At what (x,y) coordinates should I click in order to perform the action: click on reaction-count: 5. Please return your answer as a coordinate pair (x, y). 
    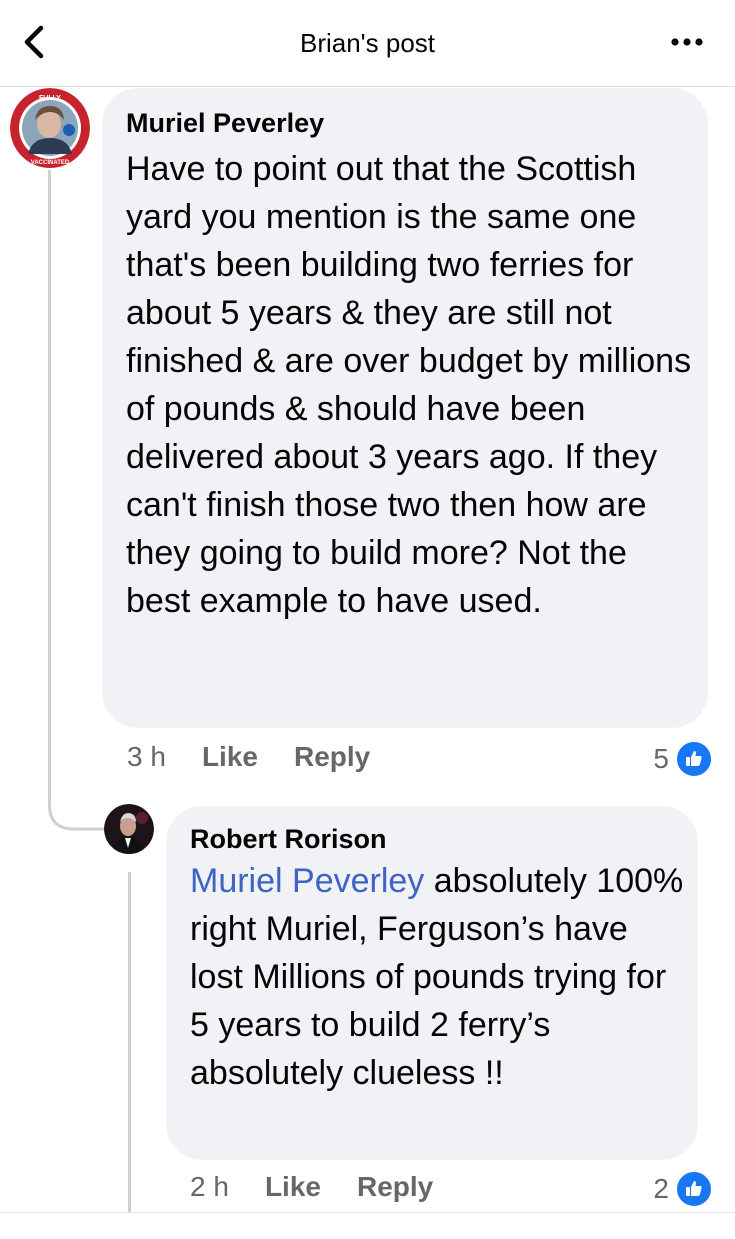
    Looking at the image, I should click on (661, 758).